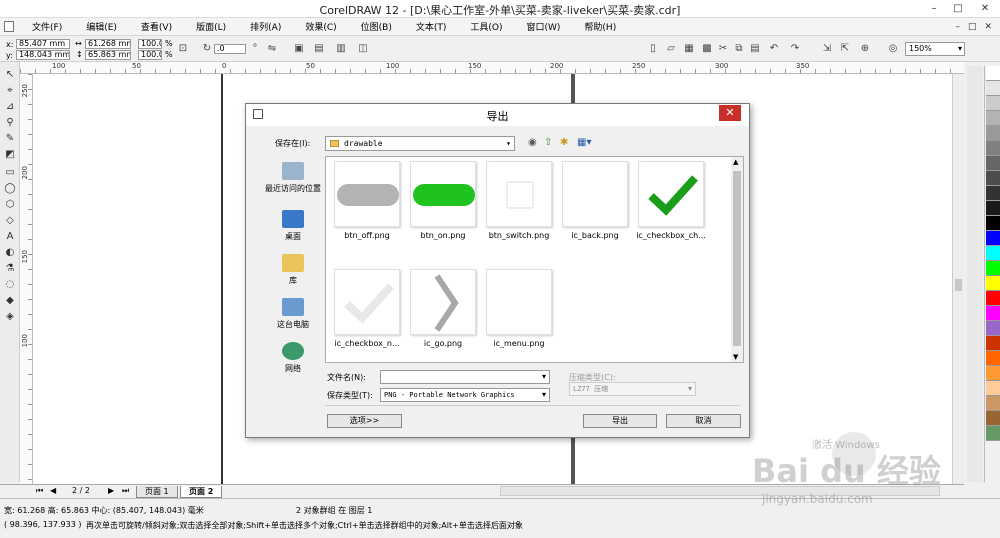 The height and width of the screenshot is (538, 1000). Describe the element at coordinates (10, 221) in the screenshot. I see `basic-shapes-tool-icon: ◇` at that location.